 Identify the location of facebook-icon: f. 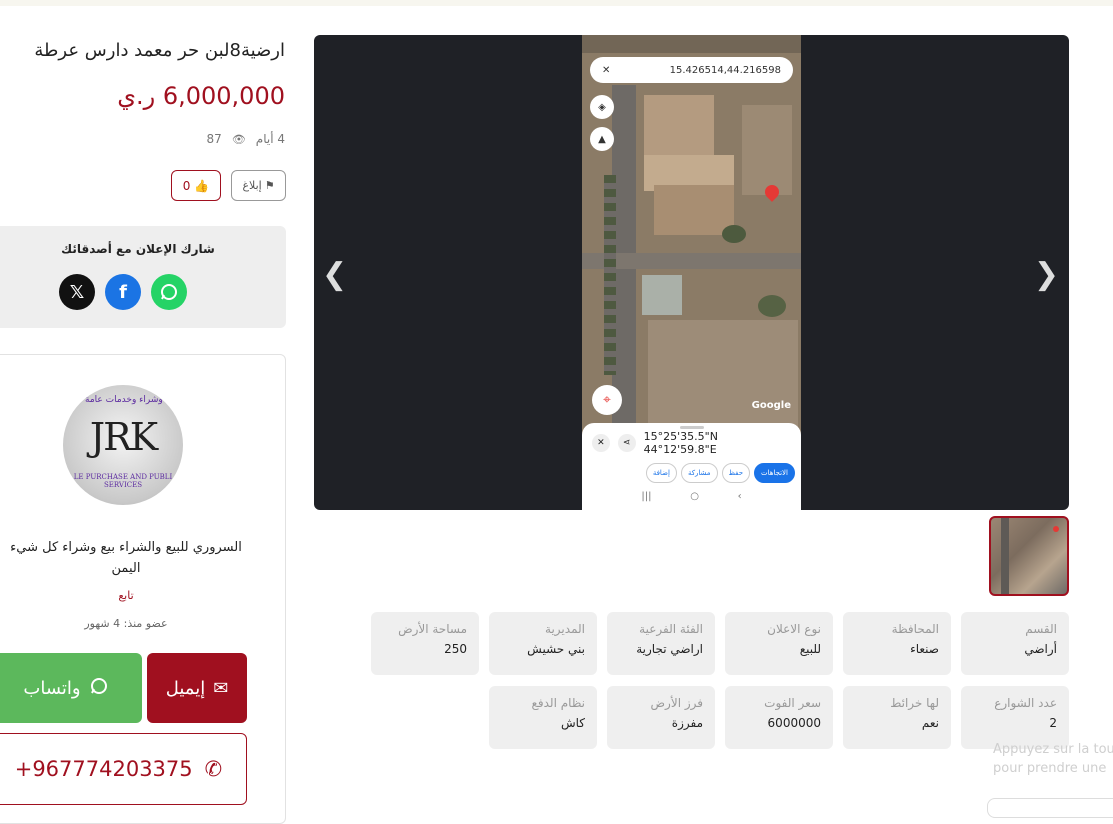
(123, 292).